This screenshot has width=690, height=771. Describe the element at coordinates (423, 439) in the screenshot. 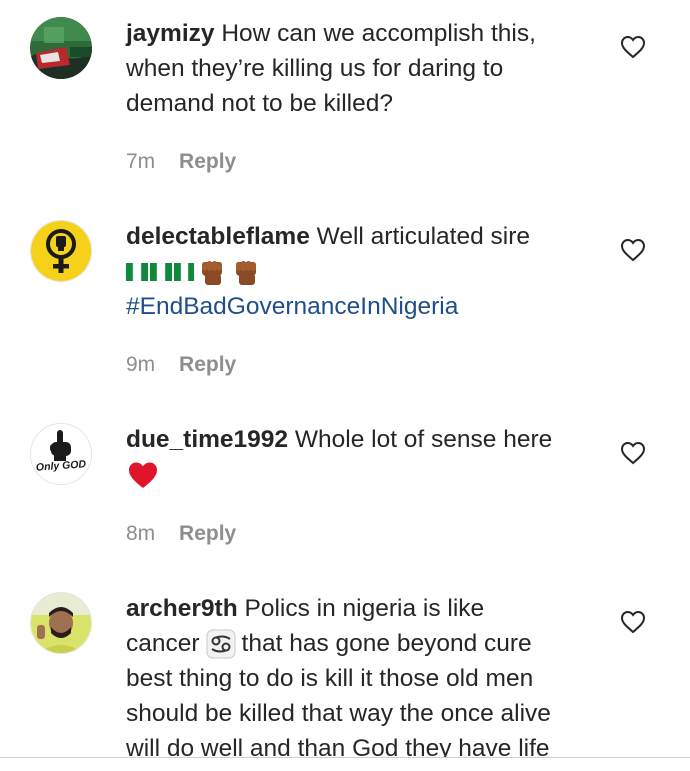

I see `comment-text: Whole lot of sense here` at that location.